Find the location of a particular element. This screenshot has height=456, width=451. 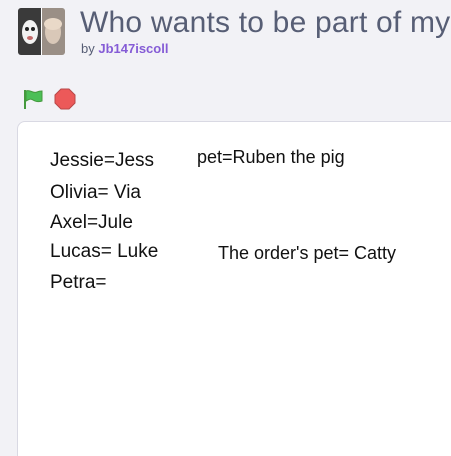

stage-name-jessie: Jessie=Jess is located at coordinates (102, 160).